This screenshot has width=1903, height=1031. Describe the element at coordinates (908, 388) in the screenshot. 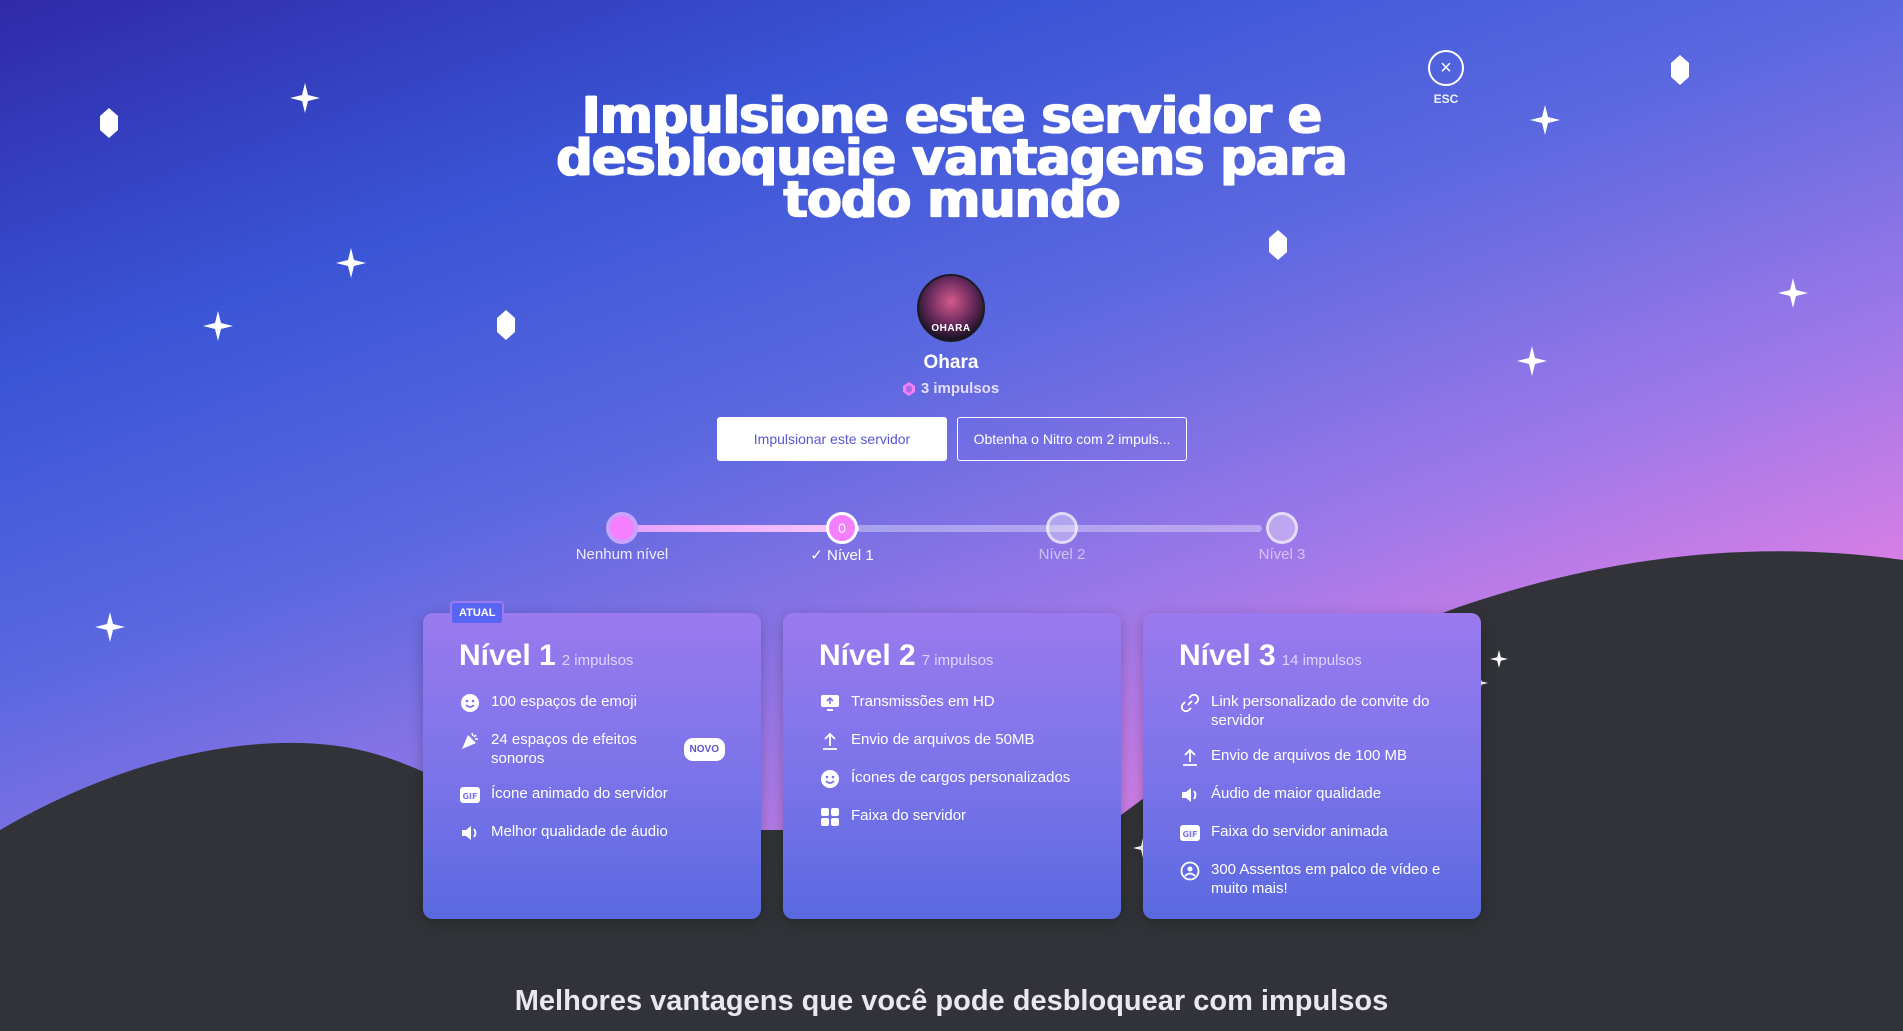

I see `boost-gem-icon` at that location.